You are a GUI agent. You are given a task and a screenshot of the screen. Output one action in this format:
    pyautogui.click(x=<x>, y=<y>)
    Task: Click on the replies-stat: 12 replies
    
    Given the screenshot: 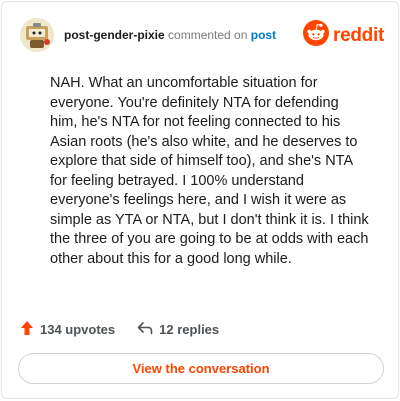 What is the action you would take?
    pyautogui.click(x=178, y=329)
    